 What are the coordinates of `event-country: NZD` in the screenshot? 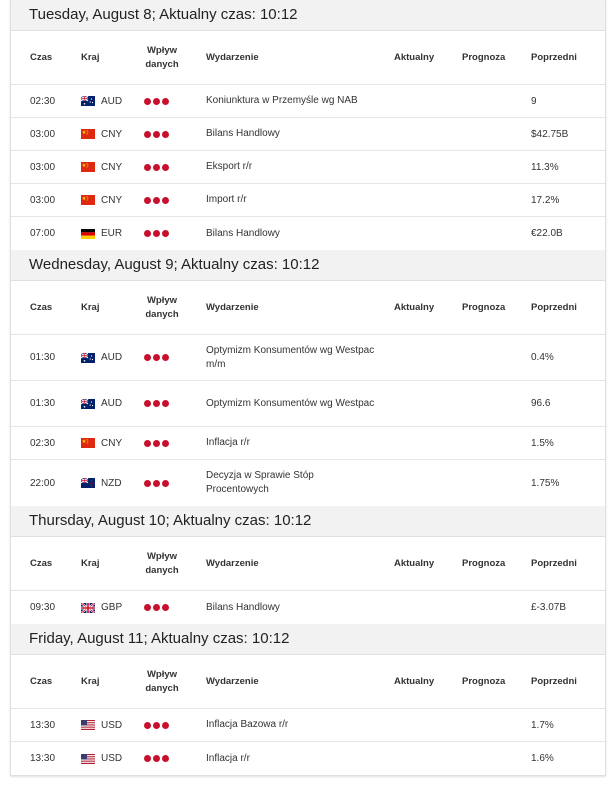 It's located at (101, 483).